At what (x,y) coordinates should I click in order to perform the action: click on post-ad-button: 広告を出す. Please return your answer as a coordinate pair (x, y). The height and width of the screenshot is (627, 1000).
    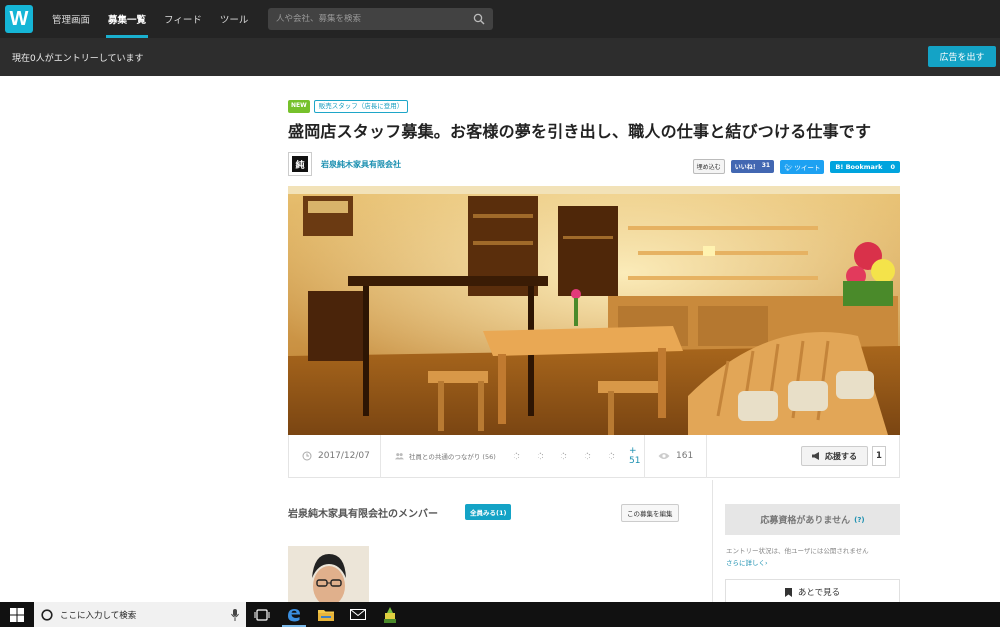
    Looking at the image, I should click on (962, 56).